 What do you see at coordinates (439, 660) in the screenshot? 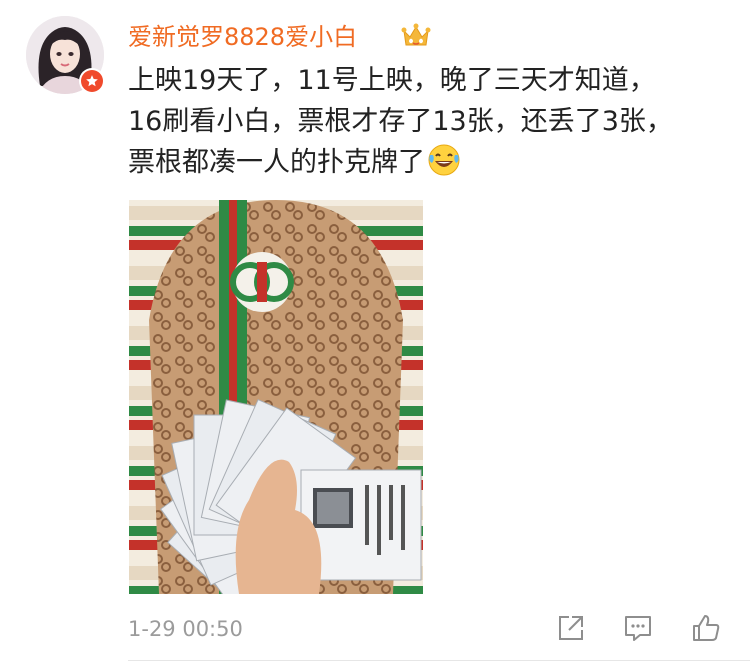
I see `divider` at bounding box center [439, 660].